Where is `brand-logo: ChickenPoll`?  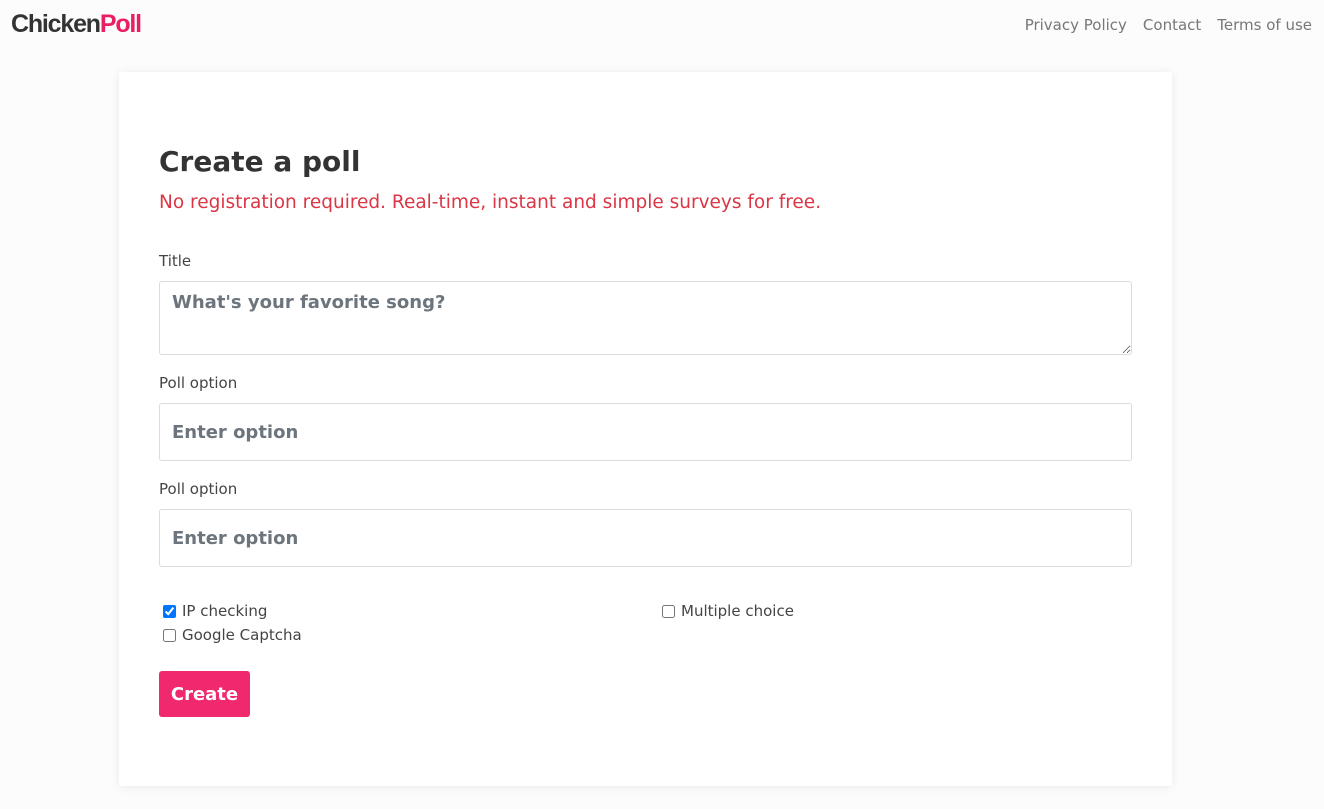 brand-logo: ChickenPoll is located at coordinates (76, 24).